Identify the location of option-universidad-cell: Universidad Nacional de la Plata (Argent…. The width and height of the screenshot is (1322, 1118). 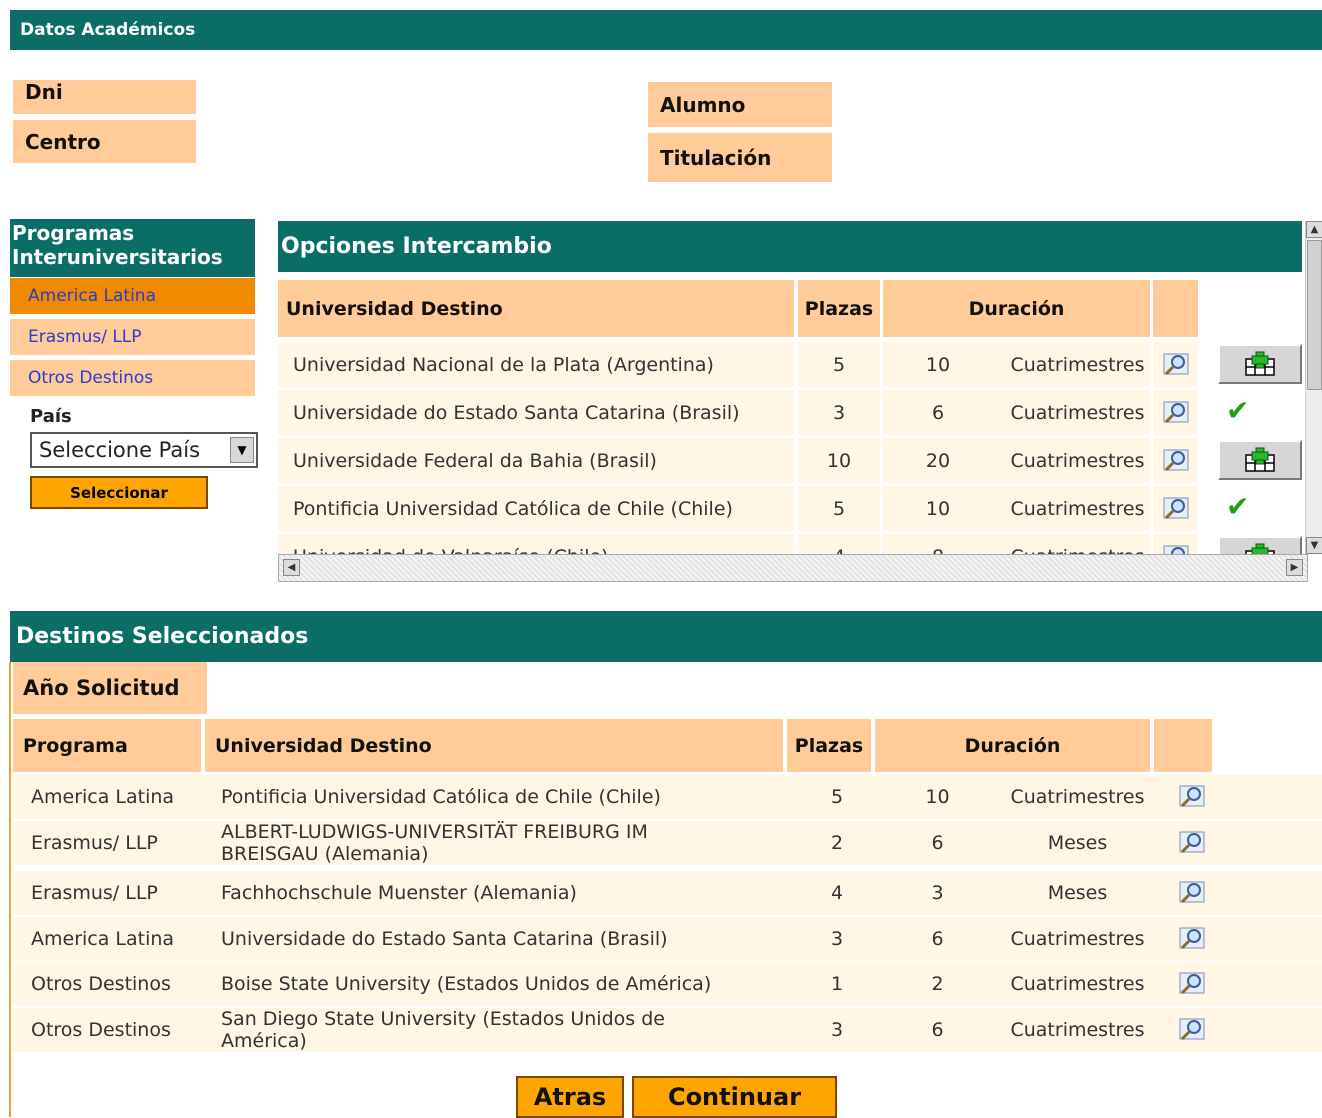
(536, 364).